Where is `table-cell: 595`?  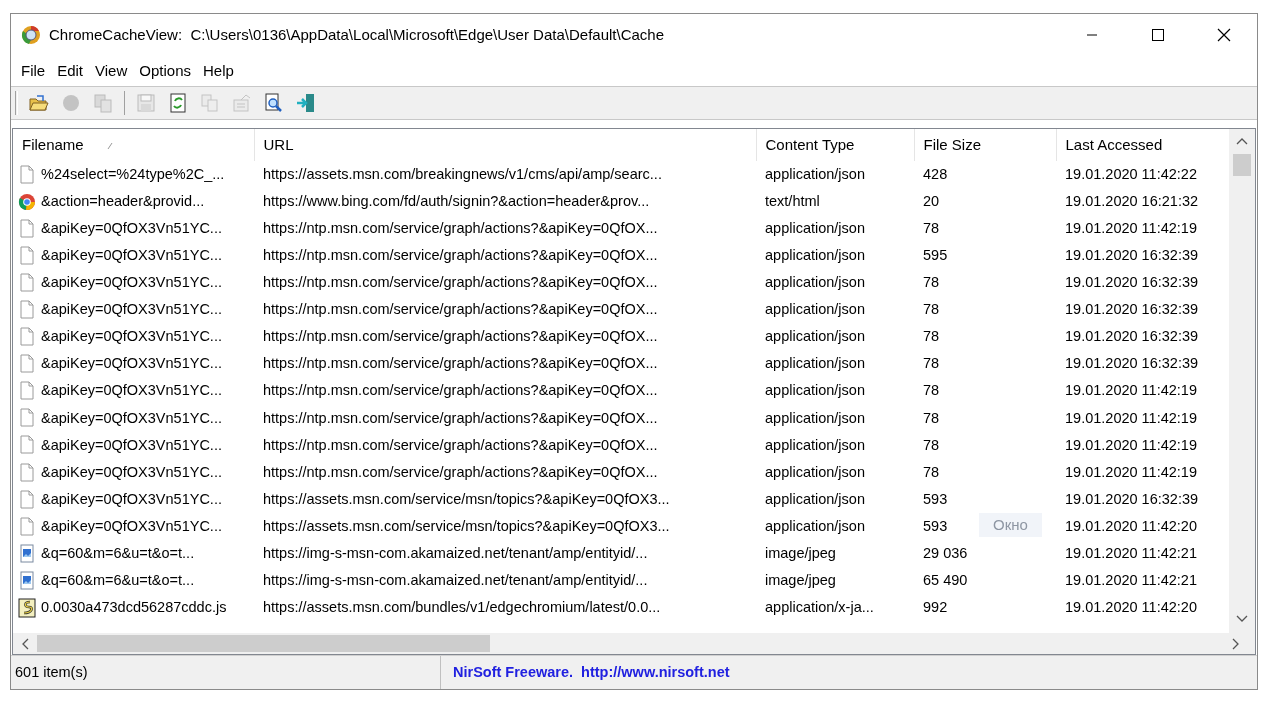
table-cell: 595 is located at coordinates (935, 254).